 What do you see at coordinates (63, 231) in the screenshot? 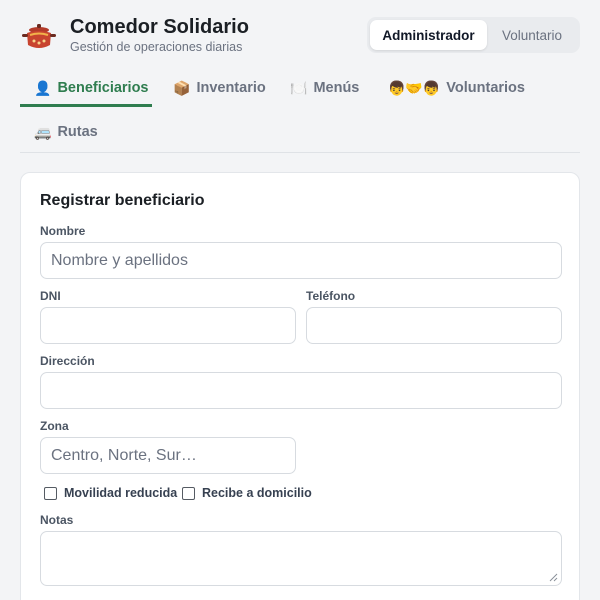
I see `nombre-label: Nombre` at bounding box center [63, 231].